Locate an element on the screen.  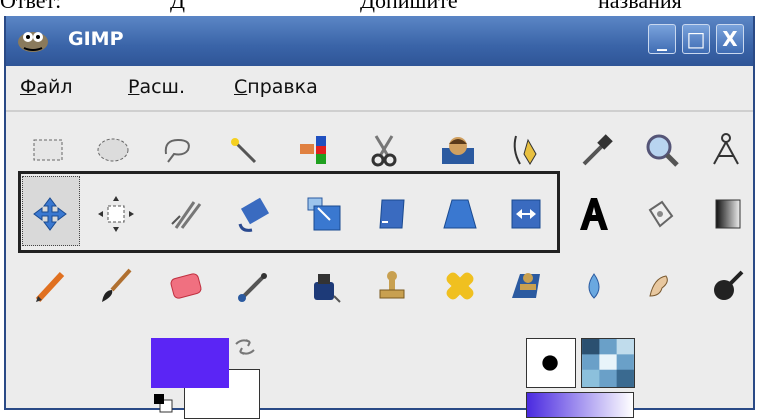
paths-tool is located at coordinates (528, 150).